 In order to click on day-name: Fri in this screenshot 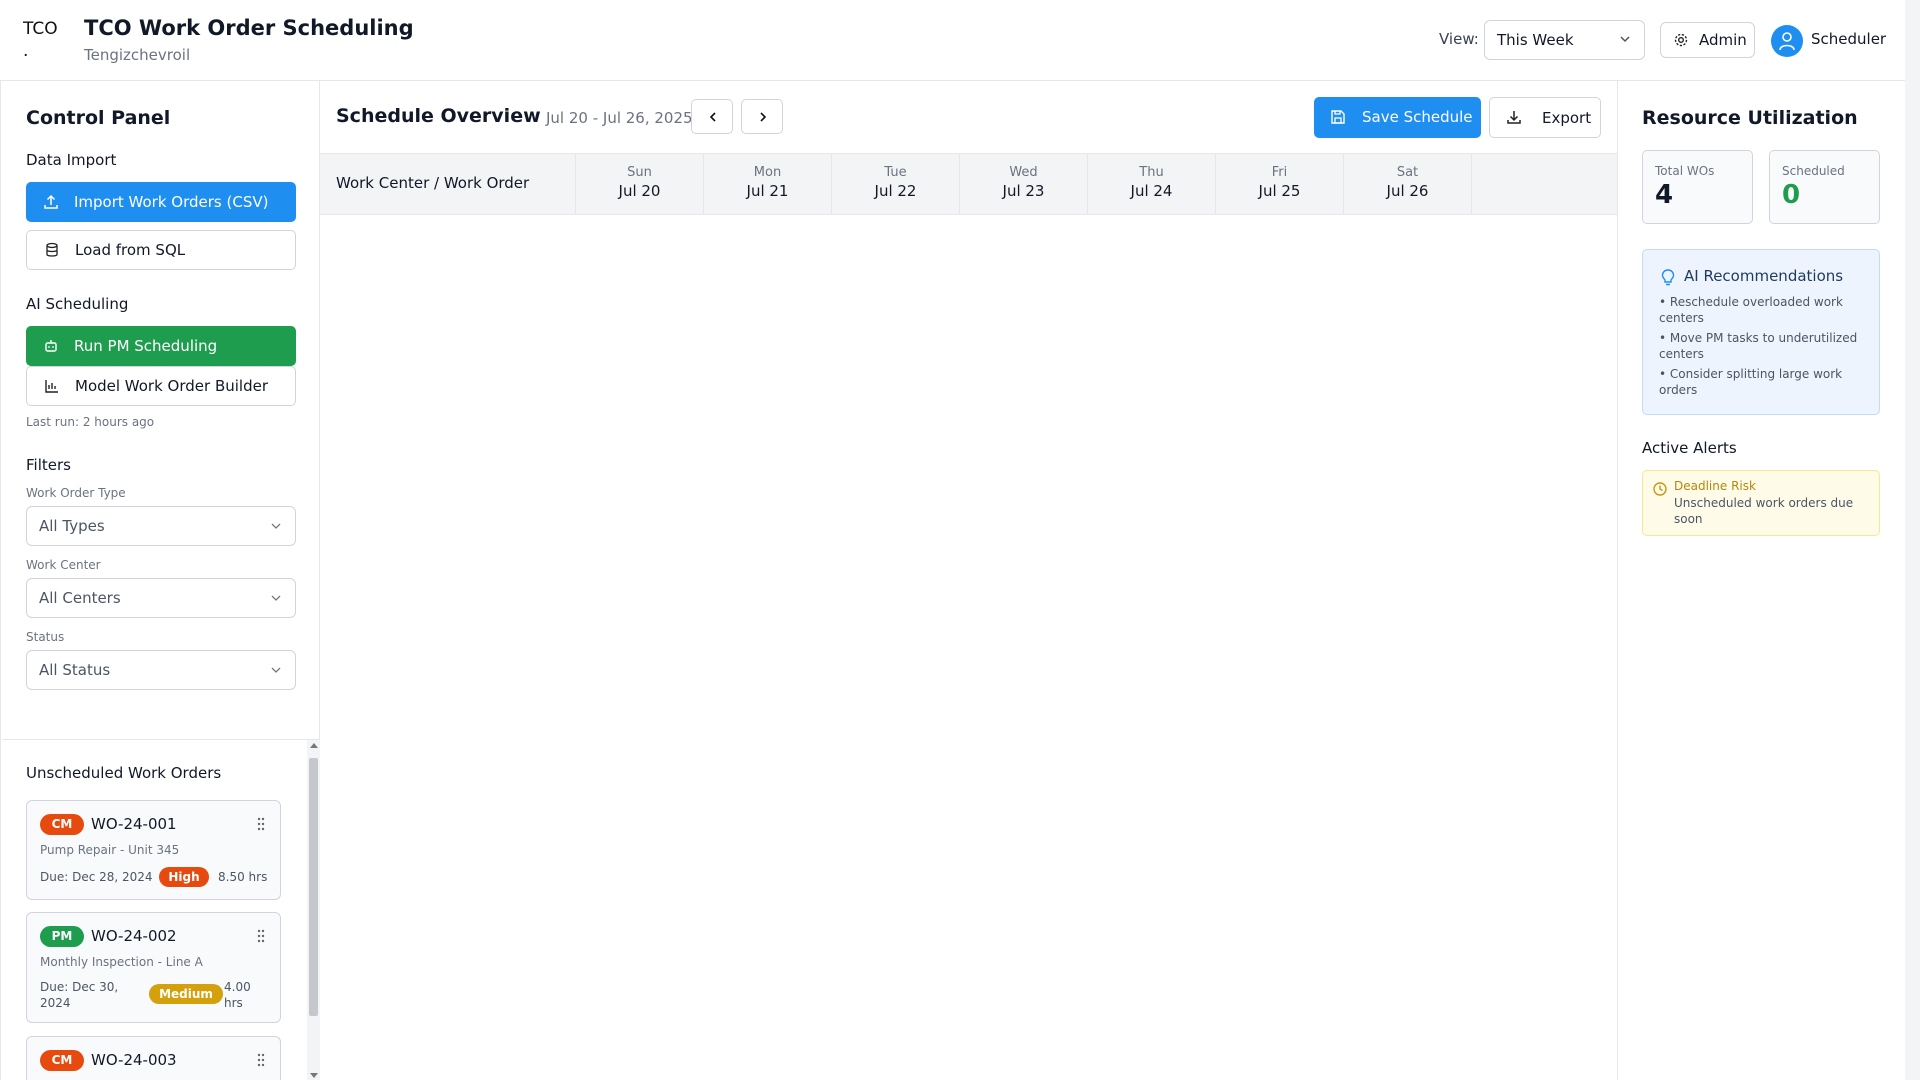, I will do `click(1279, 172)`.